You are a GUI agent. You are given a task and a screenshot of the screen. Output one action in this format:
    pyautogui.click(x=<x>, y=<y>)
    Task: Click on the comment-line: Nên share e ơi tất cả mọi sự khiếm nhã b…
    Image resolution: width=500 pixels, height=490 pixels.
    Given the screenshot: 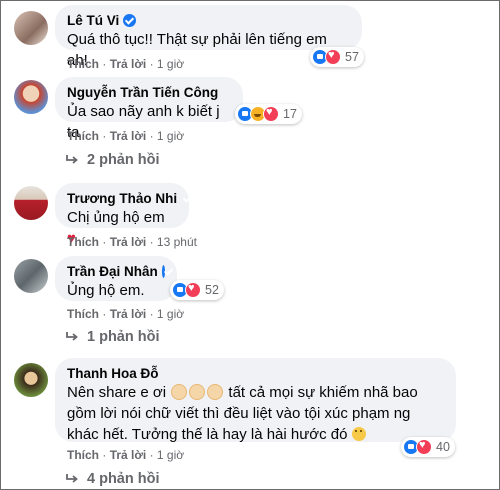 What is the action you would take?
    pyautogui.click(x=255, y=392)
    